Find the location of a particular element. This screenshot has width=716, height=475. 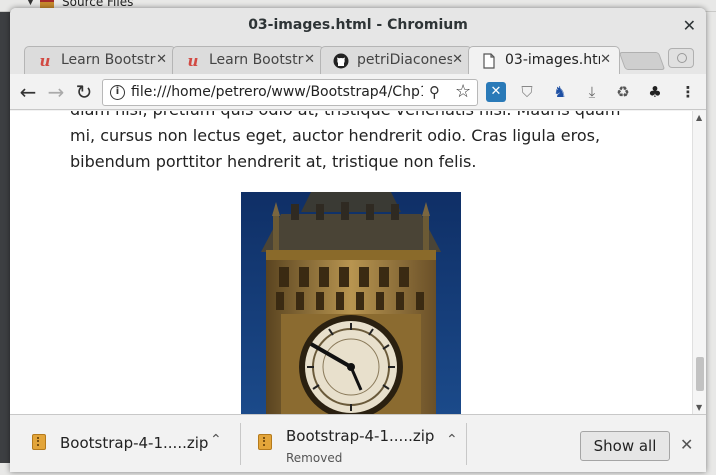

tab-label: petriDiaconescu is located at coordinates (404, 60).